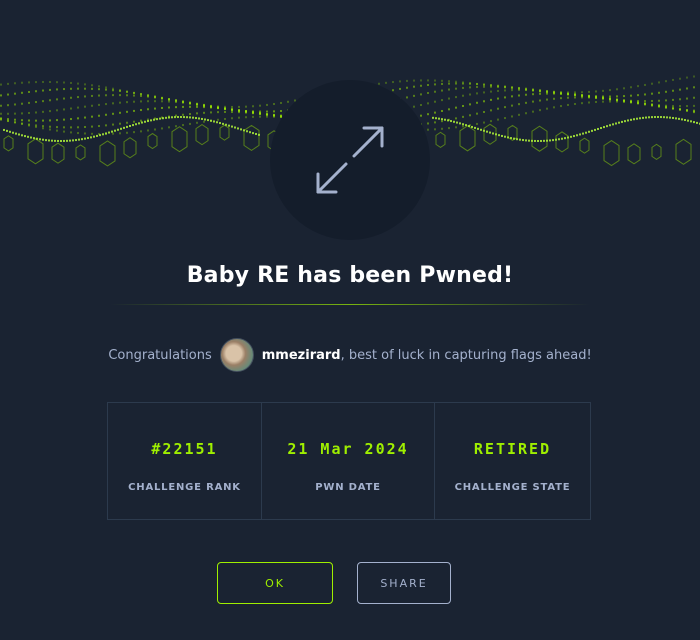  I want to click on challenge-badge, so click(350, 160).